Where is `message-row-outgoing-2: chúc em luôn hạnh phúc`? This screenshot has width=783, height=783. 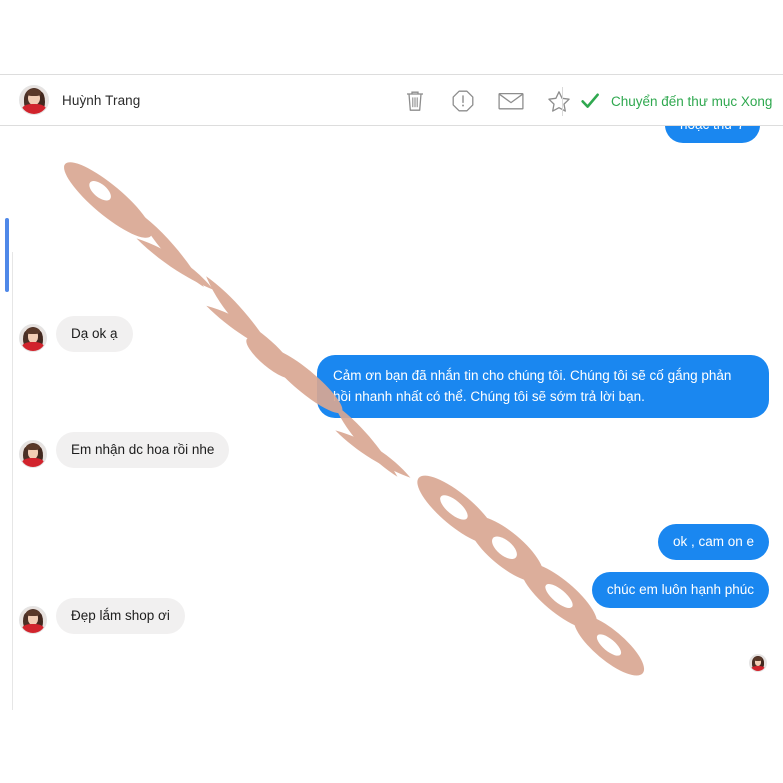 message-row-outgoing-2: chúc em luôn hạnh phúc is located at coordinates (680, 590).